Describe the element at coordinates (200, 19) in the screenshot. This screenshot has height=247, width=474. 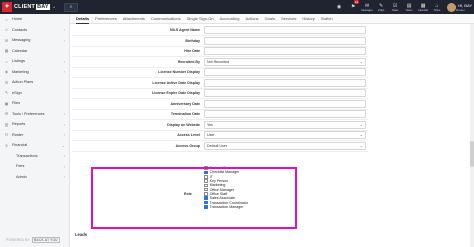
I see `tab-single-sign-on: Single Sign-On` at that location.